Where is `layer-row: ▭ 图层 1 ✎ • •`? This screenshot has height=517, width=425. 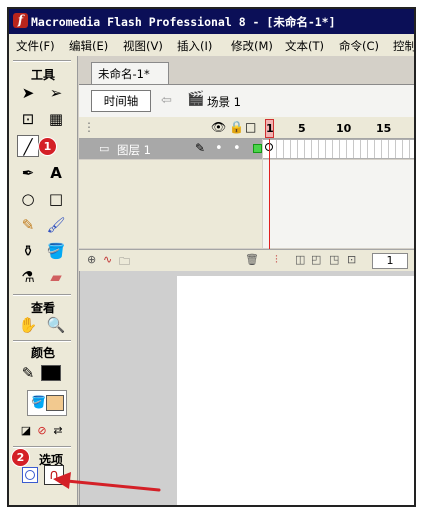 layer-row: ▭ 图层 1 ✎ • • is located at coordinates (170, 149).